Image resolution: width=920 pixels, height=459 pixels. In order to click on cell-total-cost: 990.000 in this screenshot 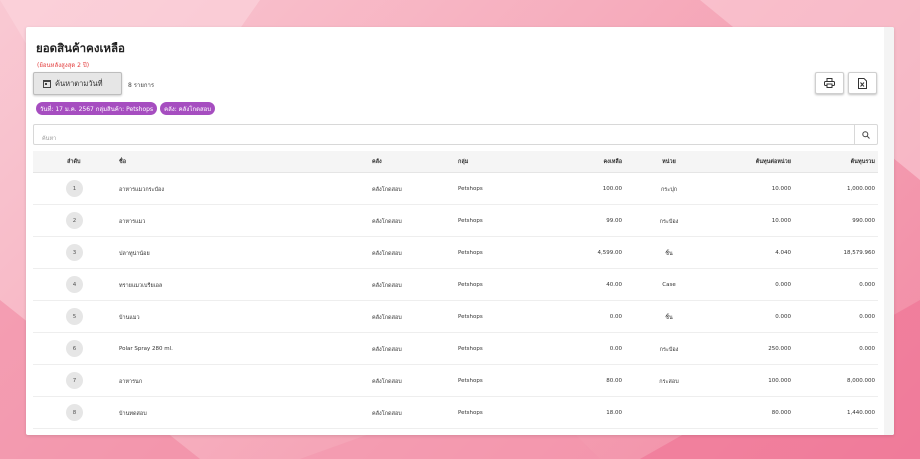, I will do `click(863, 221)`.